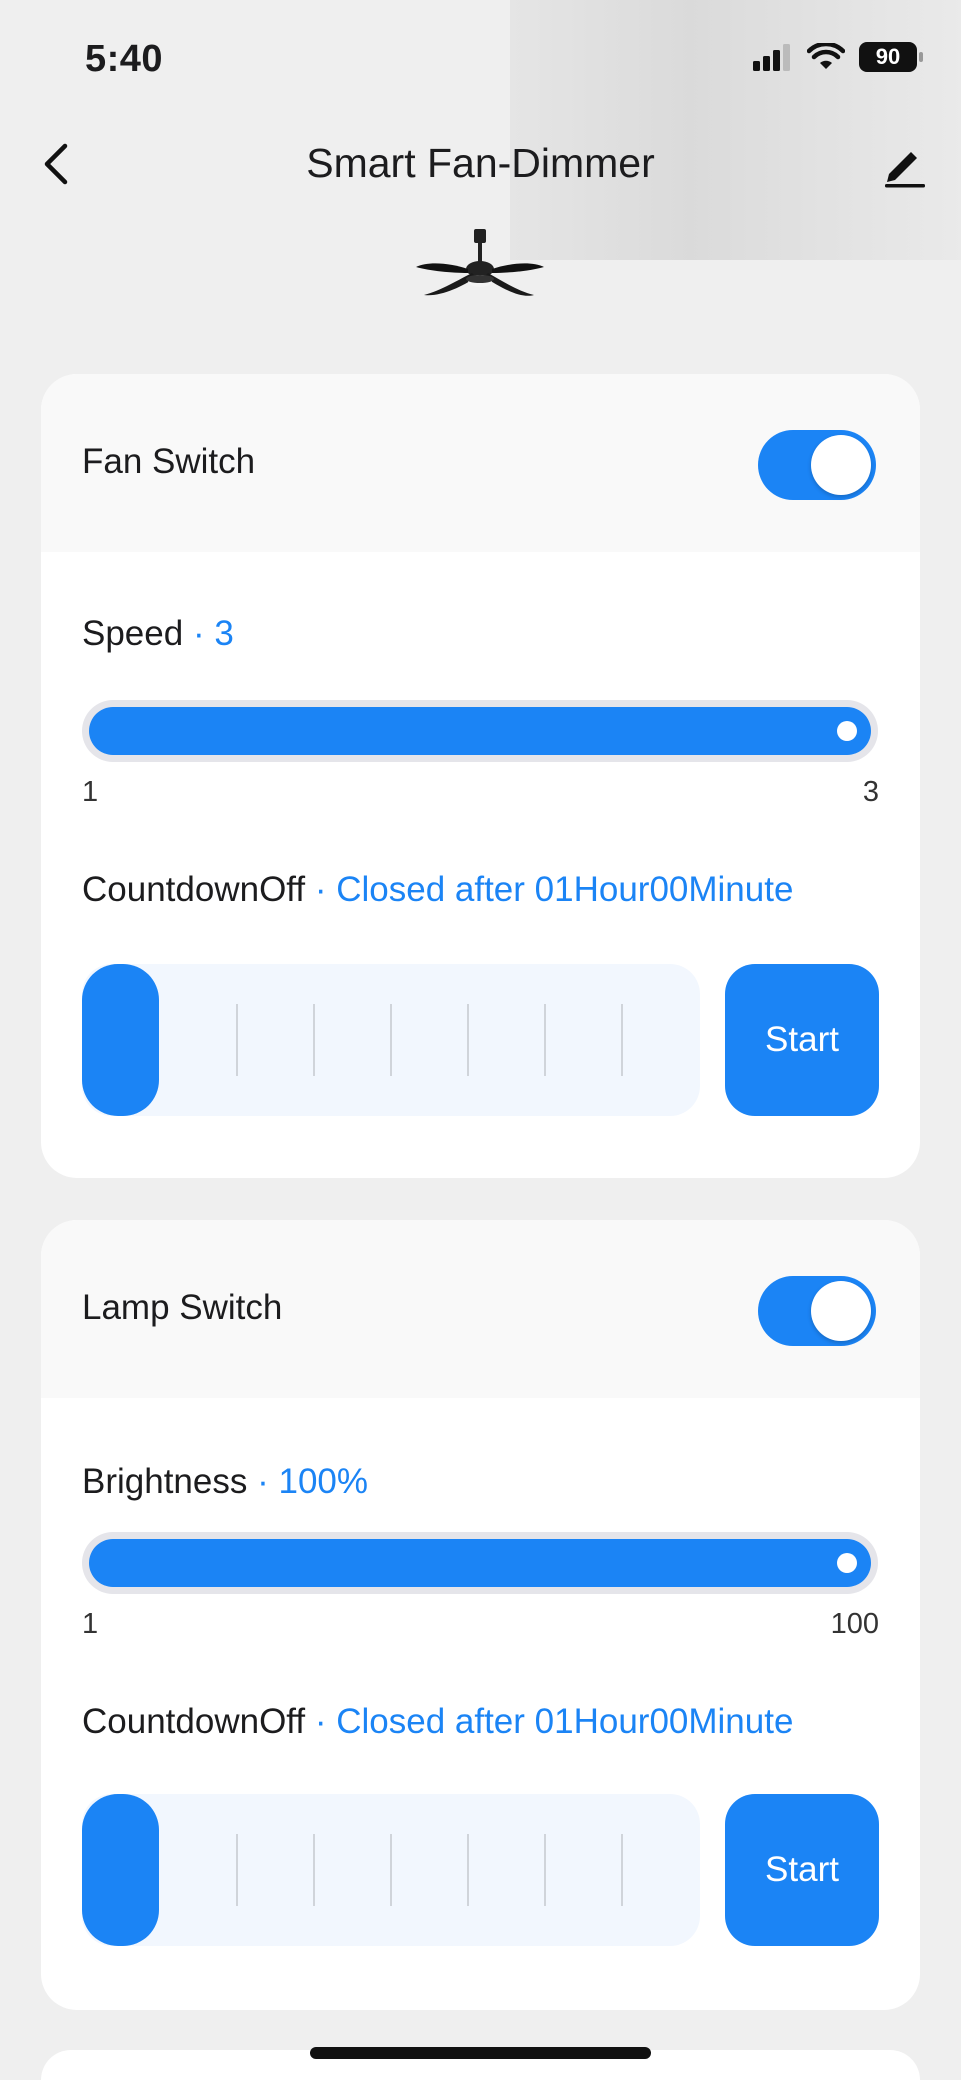 The width and height of the screenshot is (961, 2080). I want to click on brightness-label-row: Brightness · 100%, so click(225, 1482).